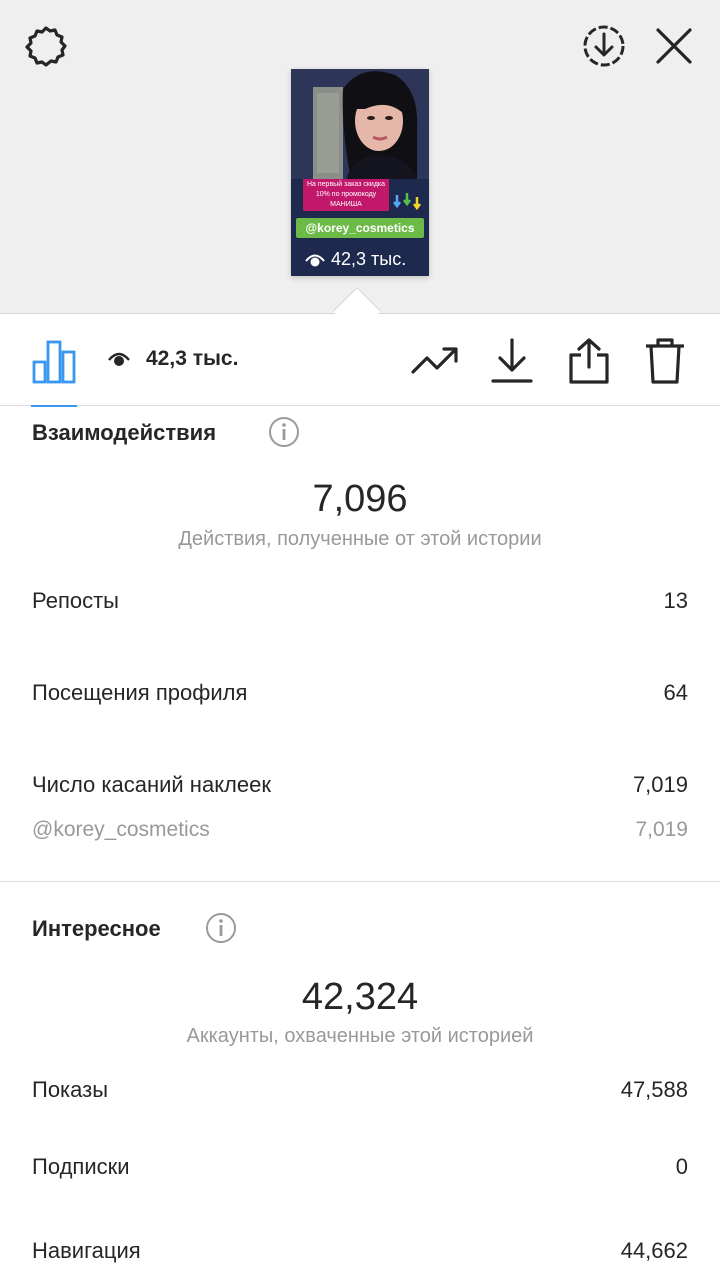 Image resolution: width=720 pixels, height=1280 pixels. I want to click on discovery-info-button, so click(221, 928).